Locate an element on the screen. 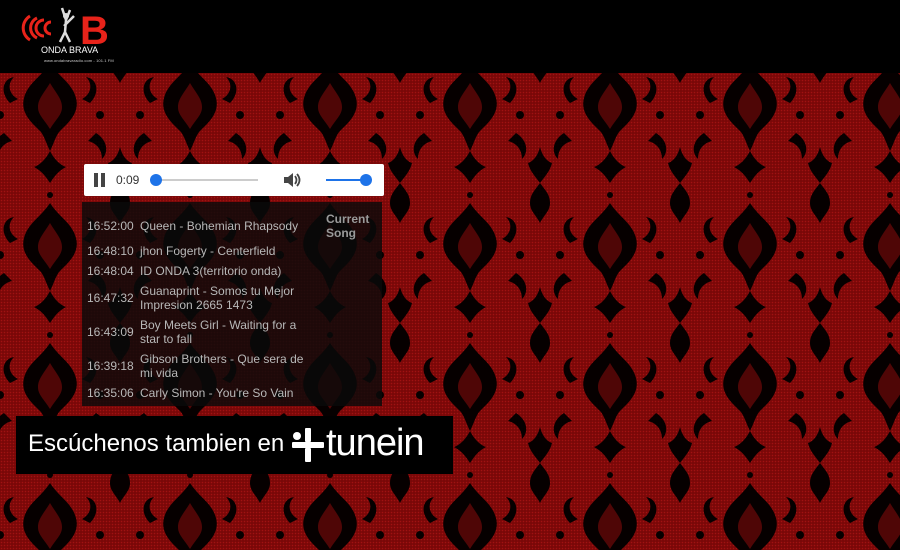 The width and height of the screenshot is (900, 550). song-title: ID ONDA 3(territorio onda) is located at coordinates (211, 271).